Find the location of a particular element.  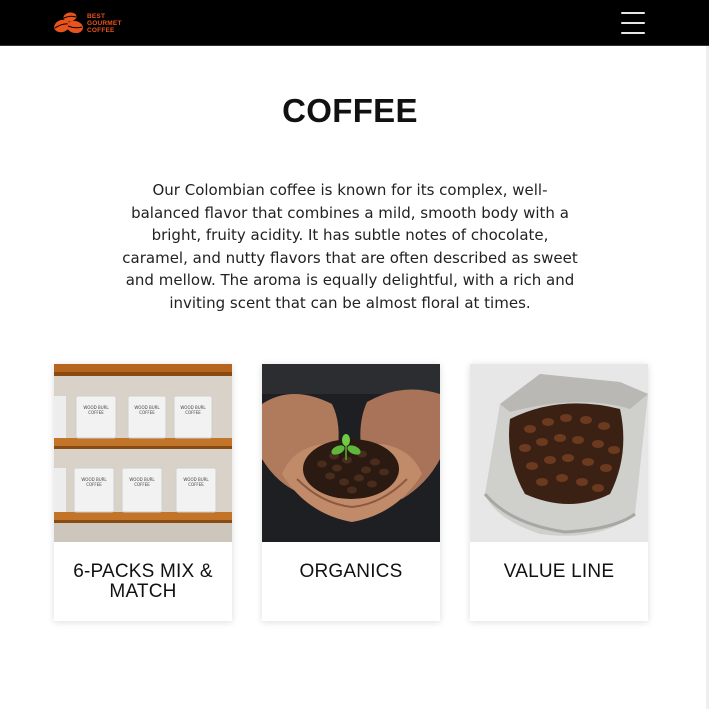

coffee-beans-logo-icon is located at coordinates (68, 23).